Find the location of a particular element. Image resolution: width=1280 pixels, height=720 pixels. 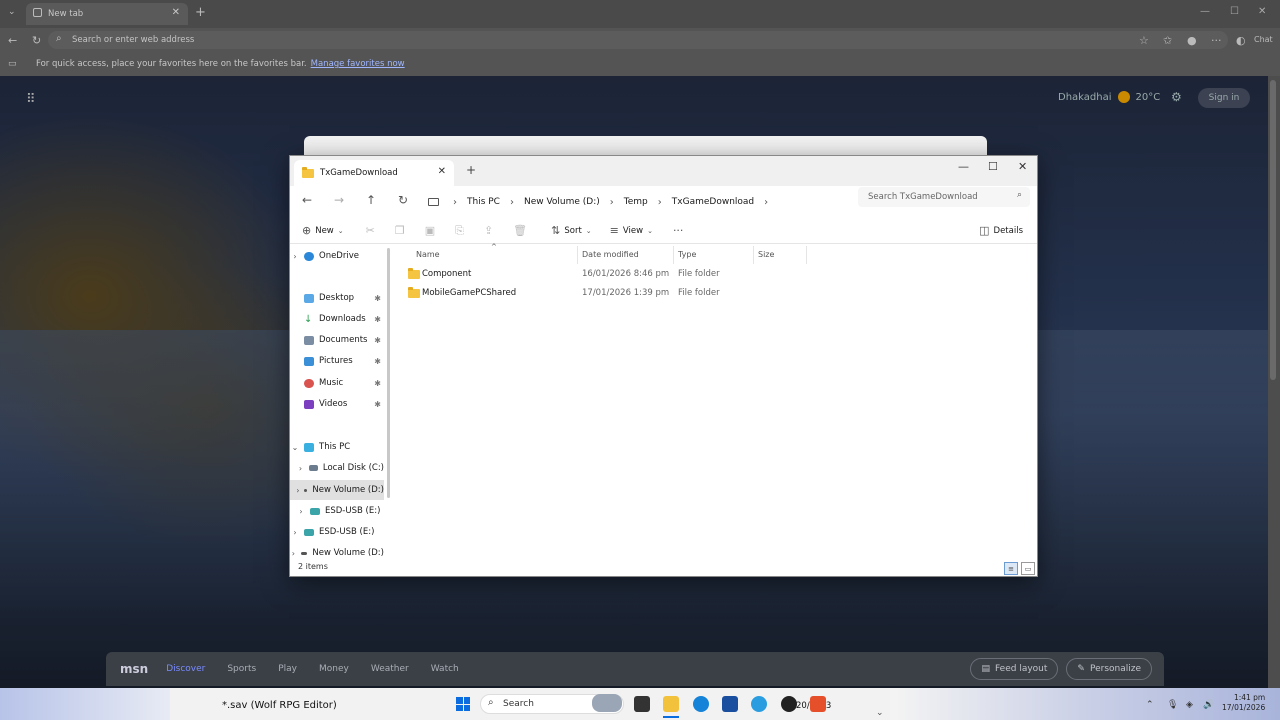

sidebar-item-local-disk: › Local Disk (C:) is located at coordinates (337, 468).